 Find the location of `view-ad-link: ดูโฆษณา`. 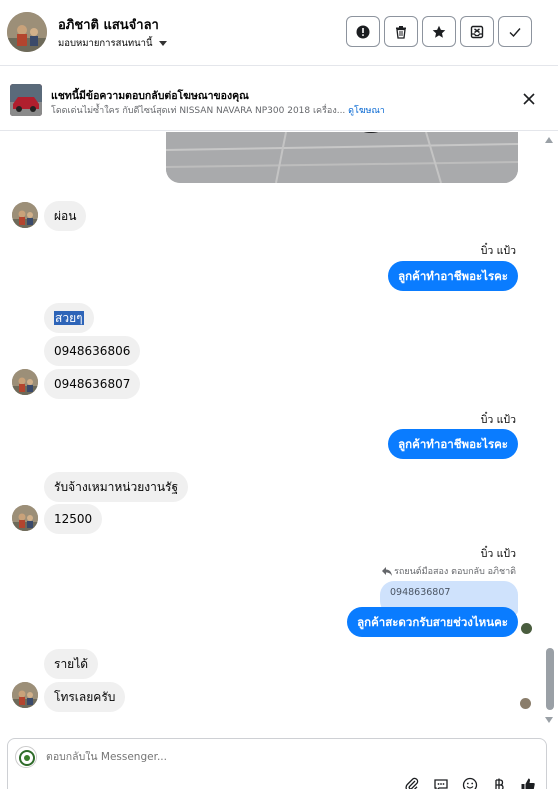

view-ad-link: ดูโฆษณา is located at coordinates (366, 111).